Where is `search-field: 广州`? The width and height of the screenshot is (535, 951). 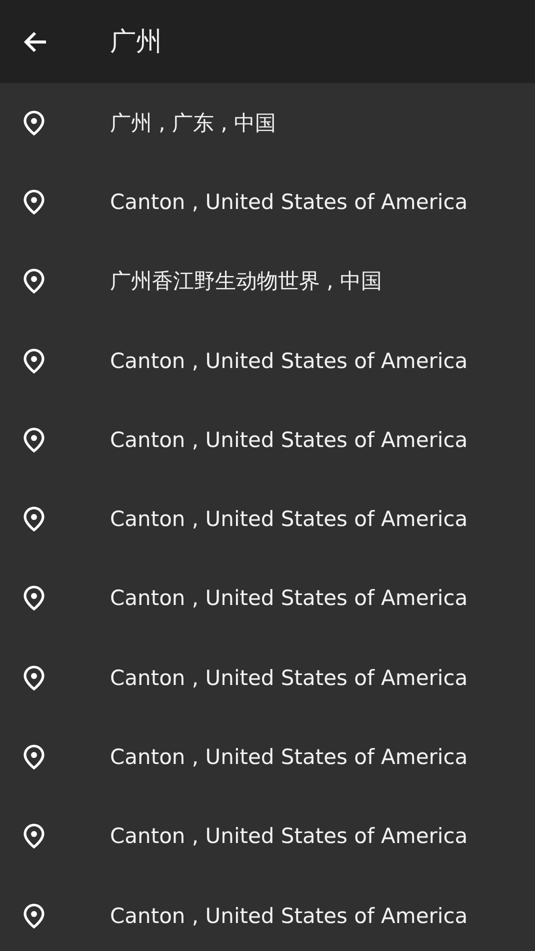 search-field: 广州 is located at coordinates (302, 41).